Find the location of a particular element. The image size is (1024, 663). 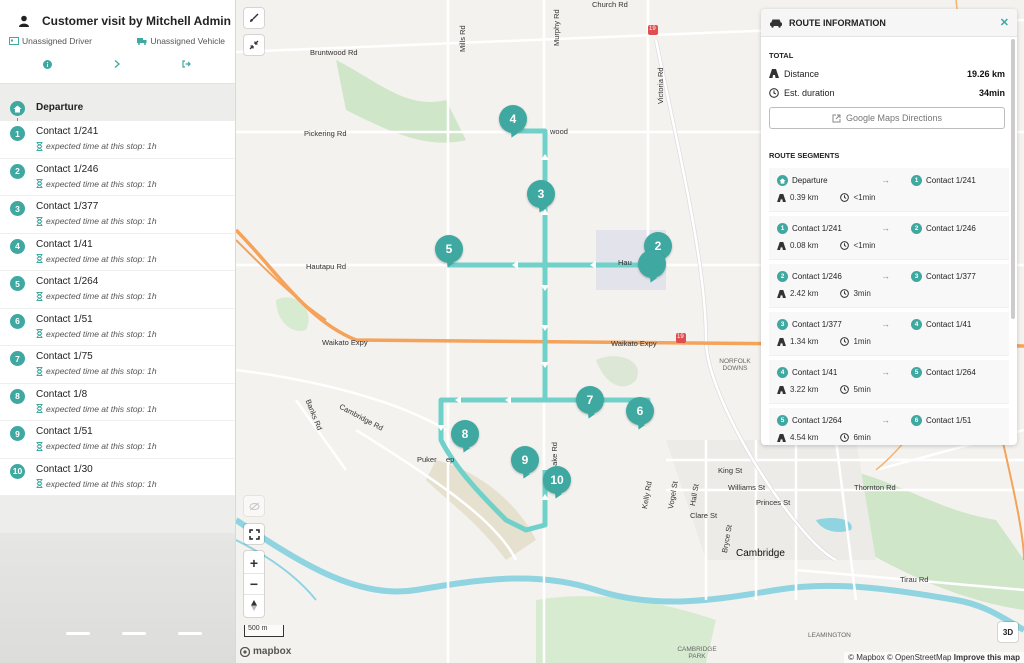

segment-duration: 3min is located at coordinates (862, 293).